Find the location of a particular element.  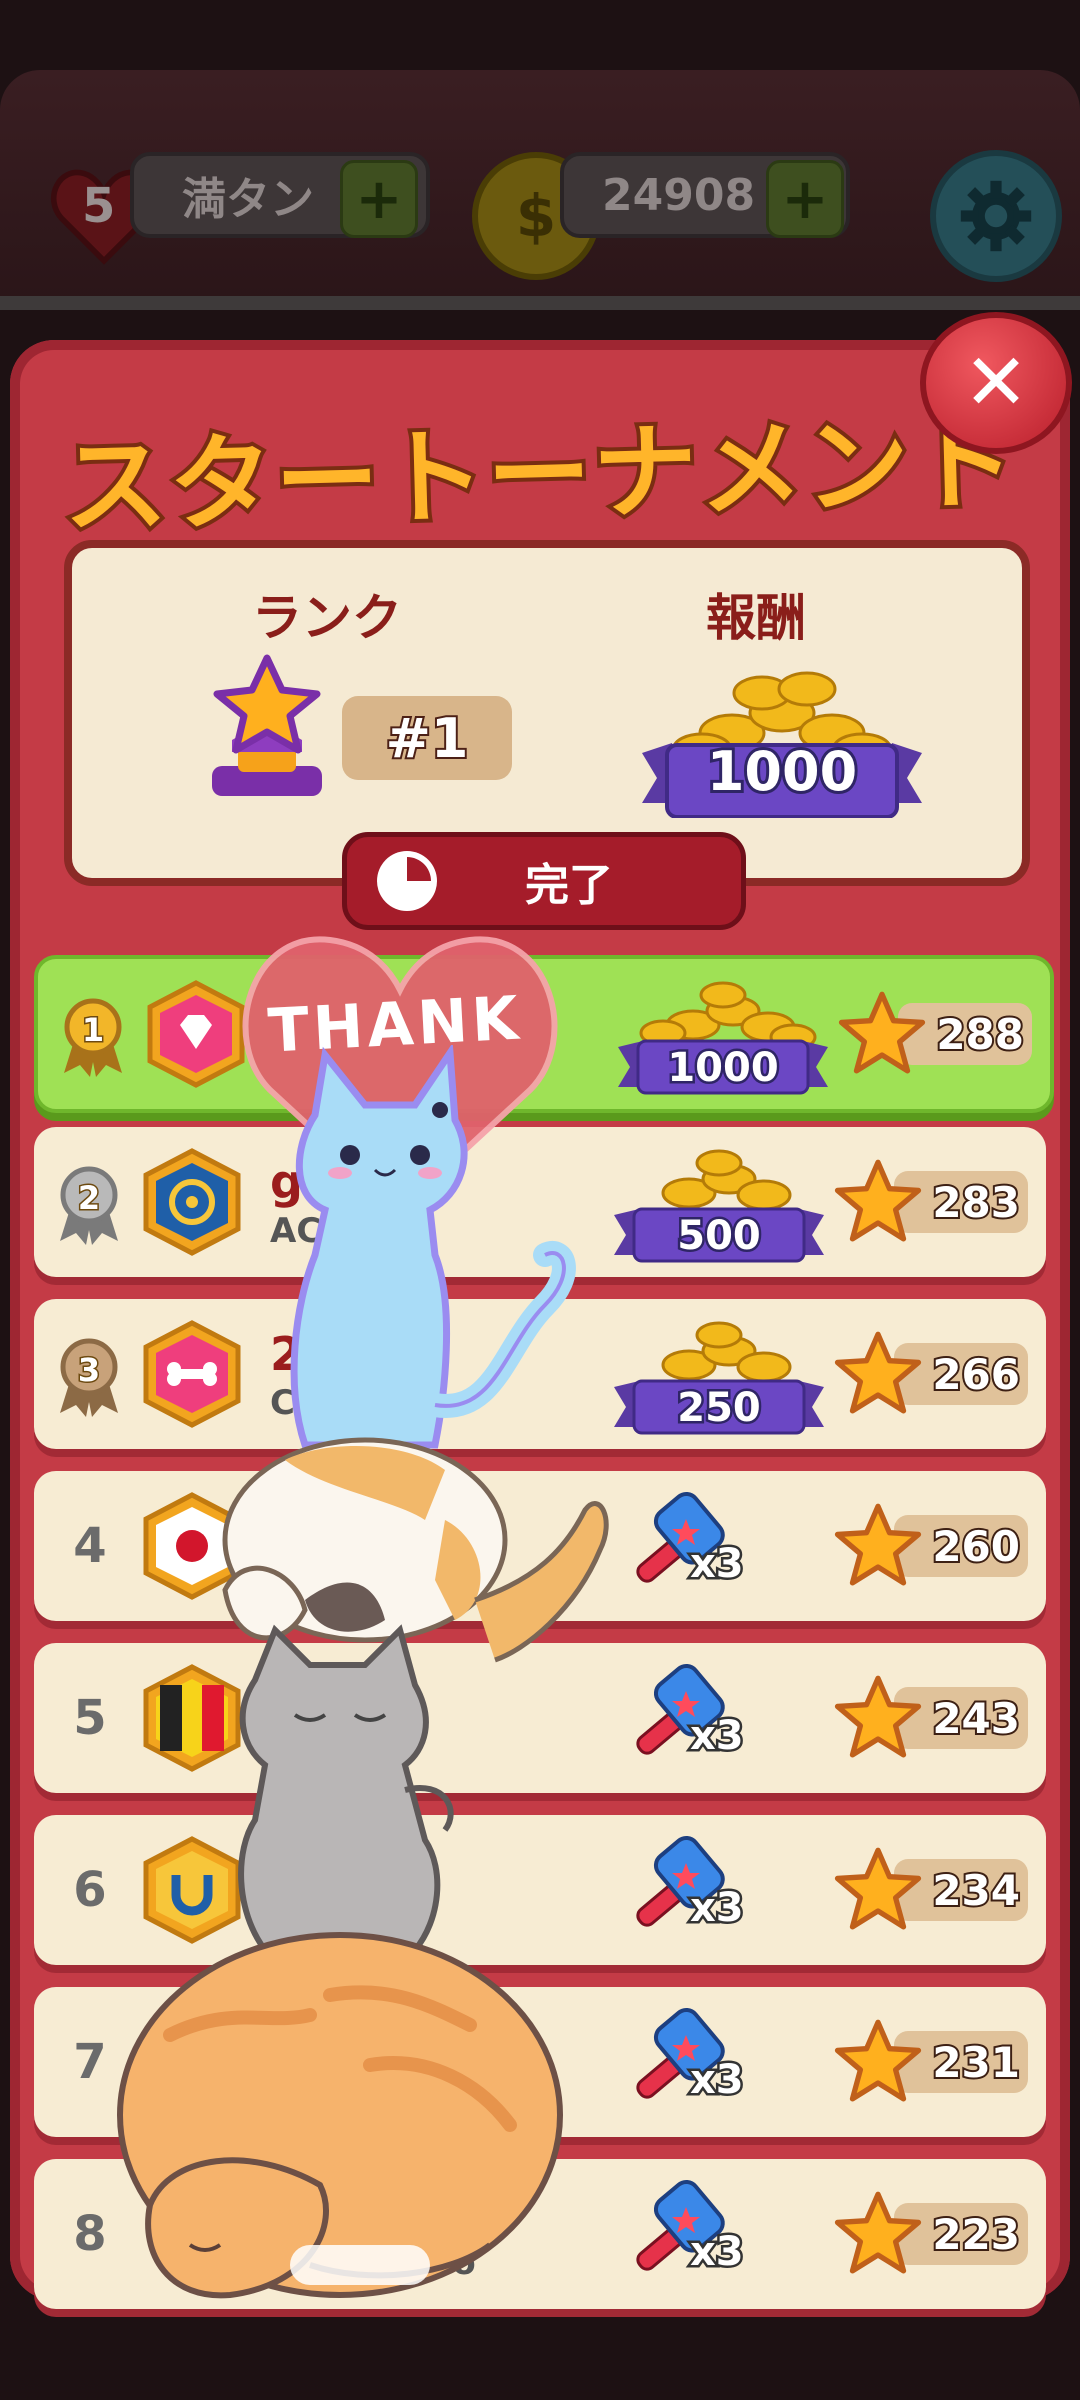

rank-number: 8 is located at coordinates (90, 2234).